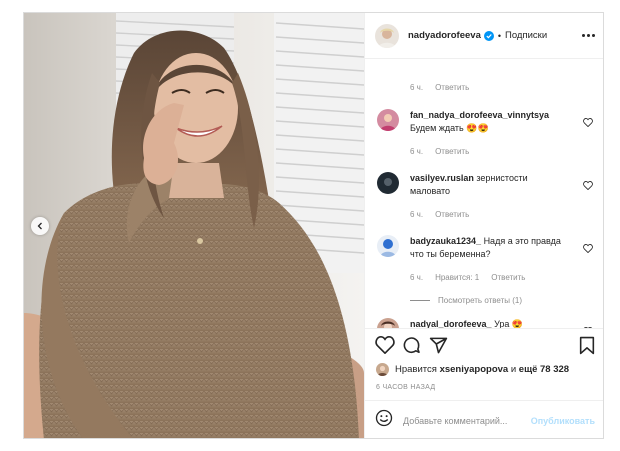 The height and width of the screenshot is (451, 620). Describe the element at coordinates (444, 35) in the screenshot. I see `author-username: nadyadorofeeva` at that location.